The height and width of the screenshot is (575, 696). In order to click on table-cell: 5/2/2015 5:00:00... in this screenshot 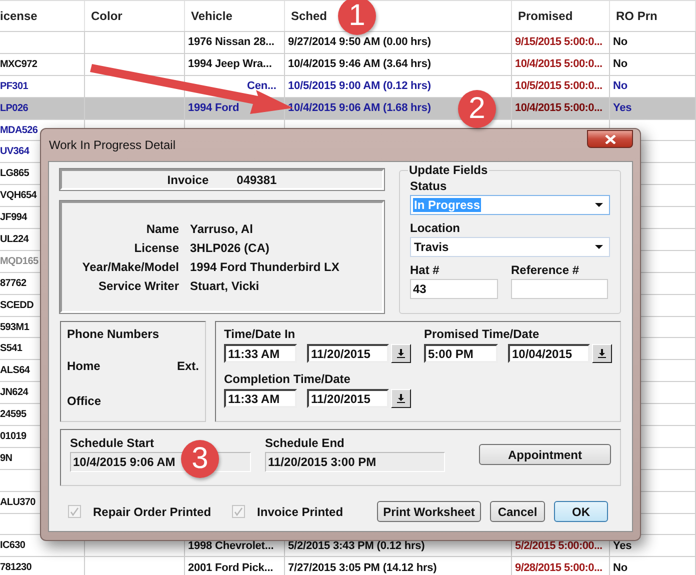, I will do `click(558, 546)`.